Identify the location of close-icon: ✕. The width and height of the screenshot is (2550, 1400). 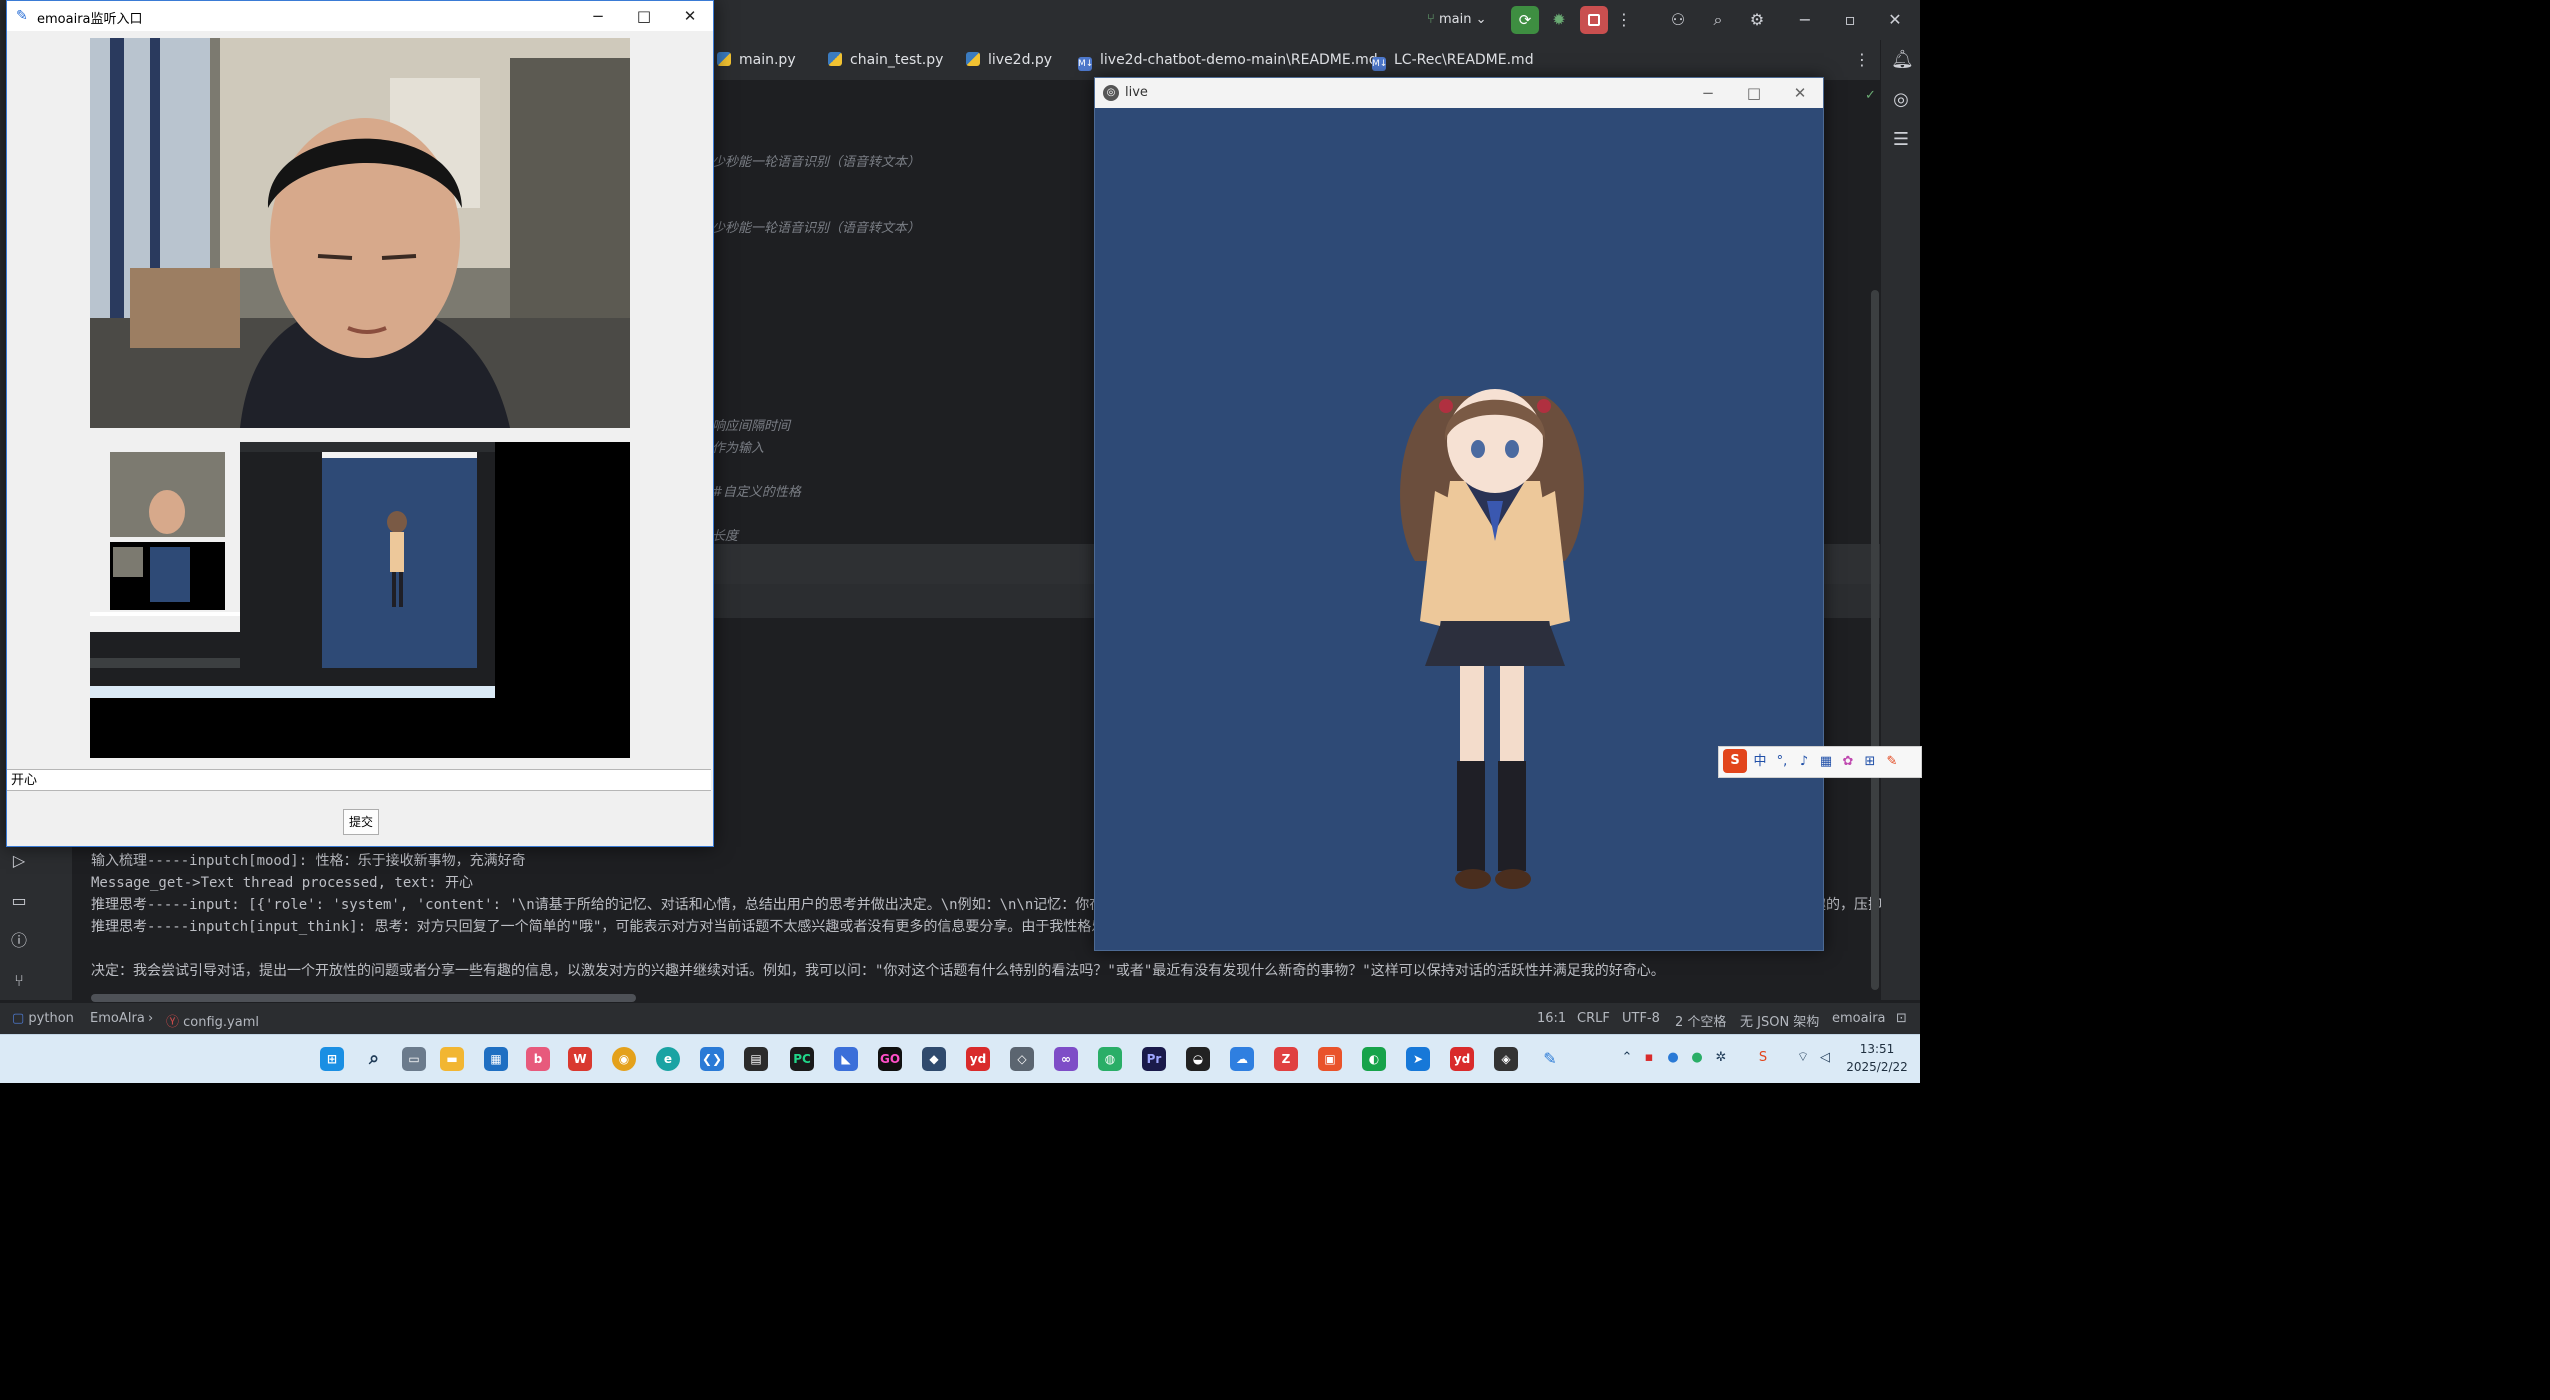
(1895, 20).